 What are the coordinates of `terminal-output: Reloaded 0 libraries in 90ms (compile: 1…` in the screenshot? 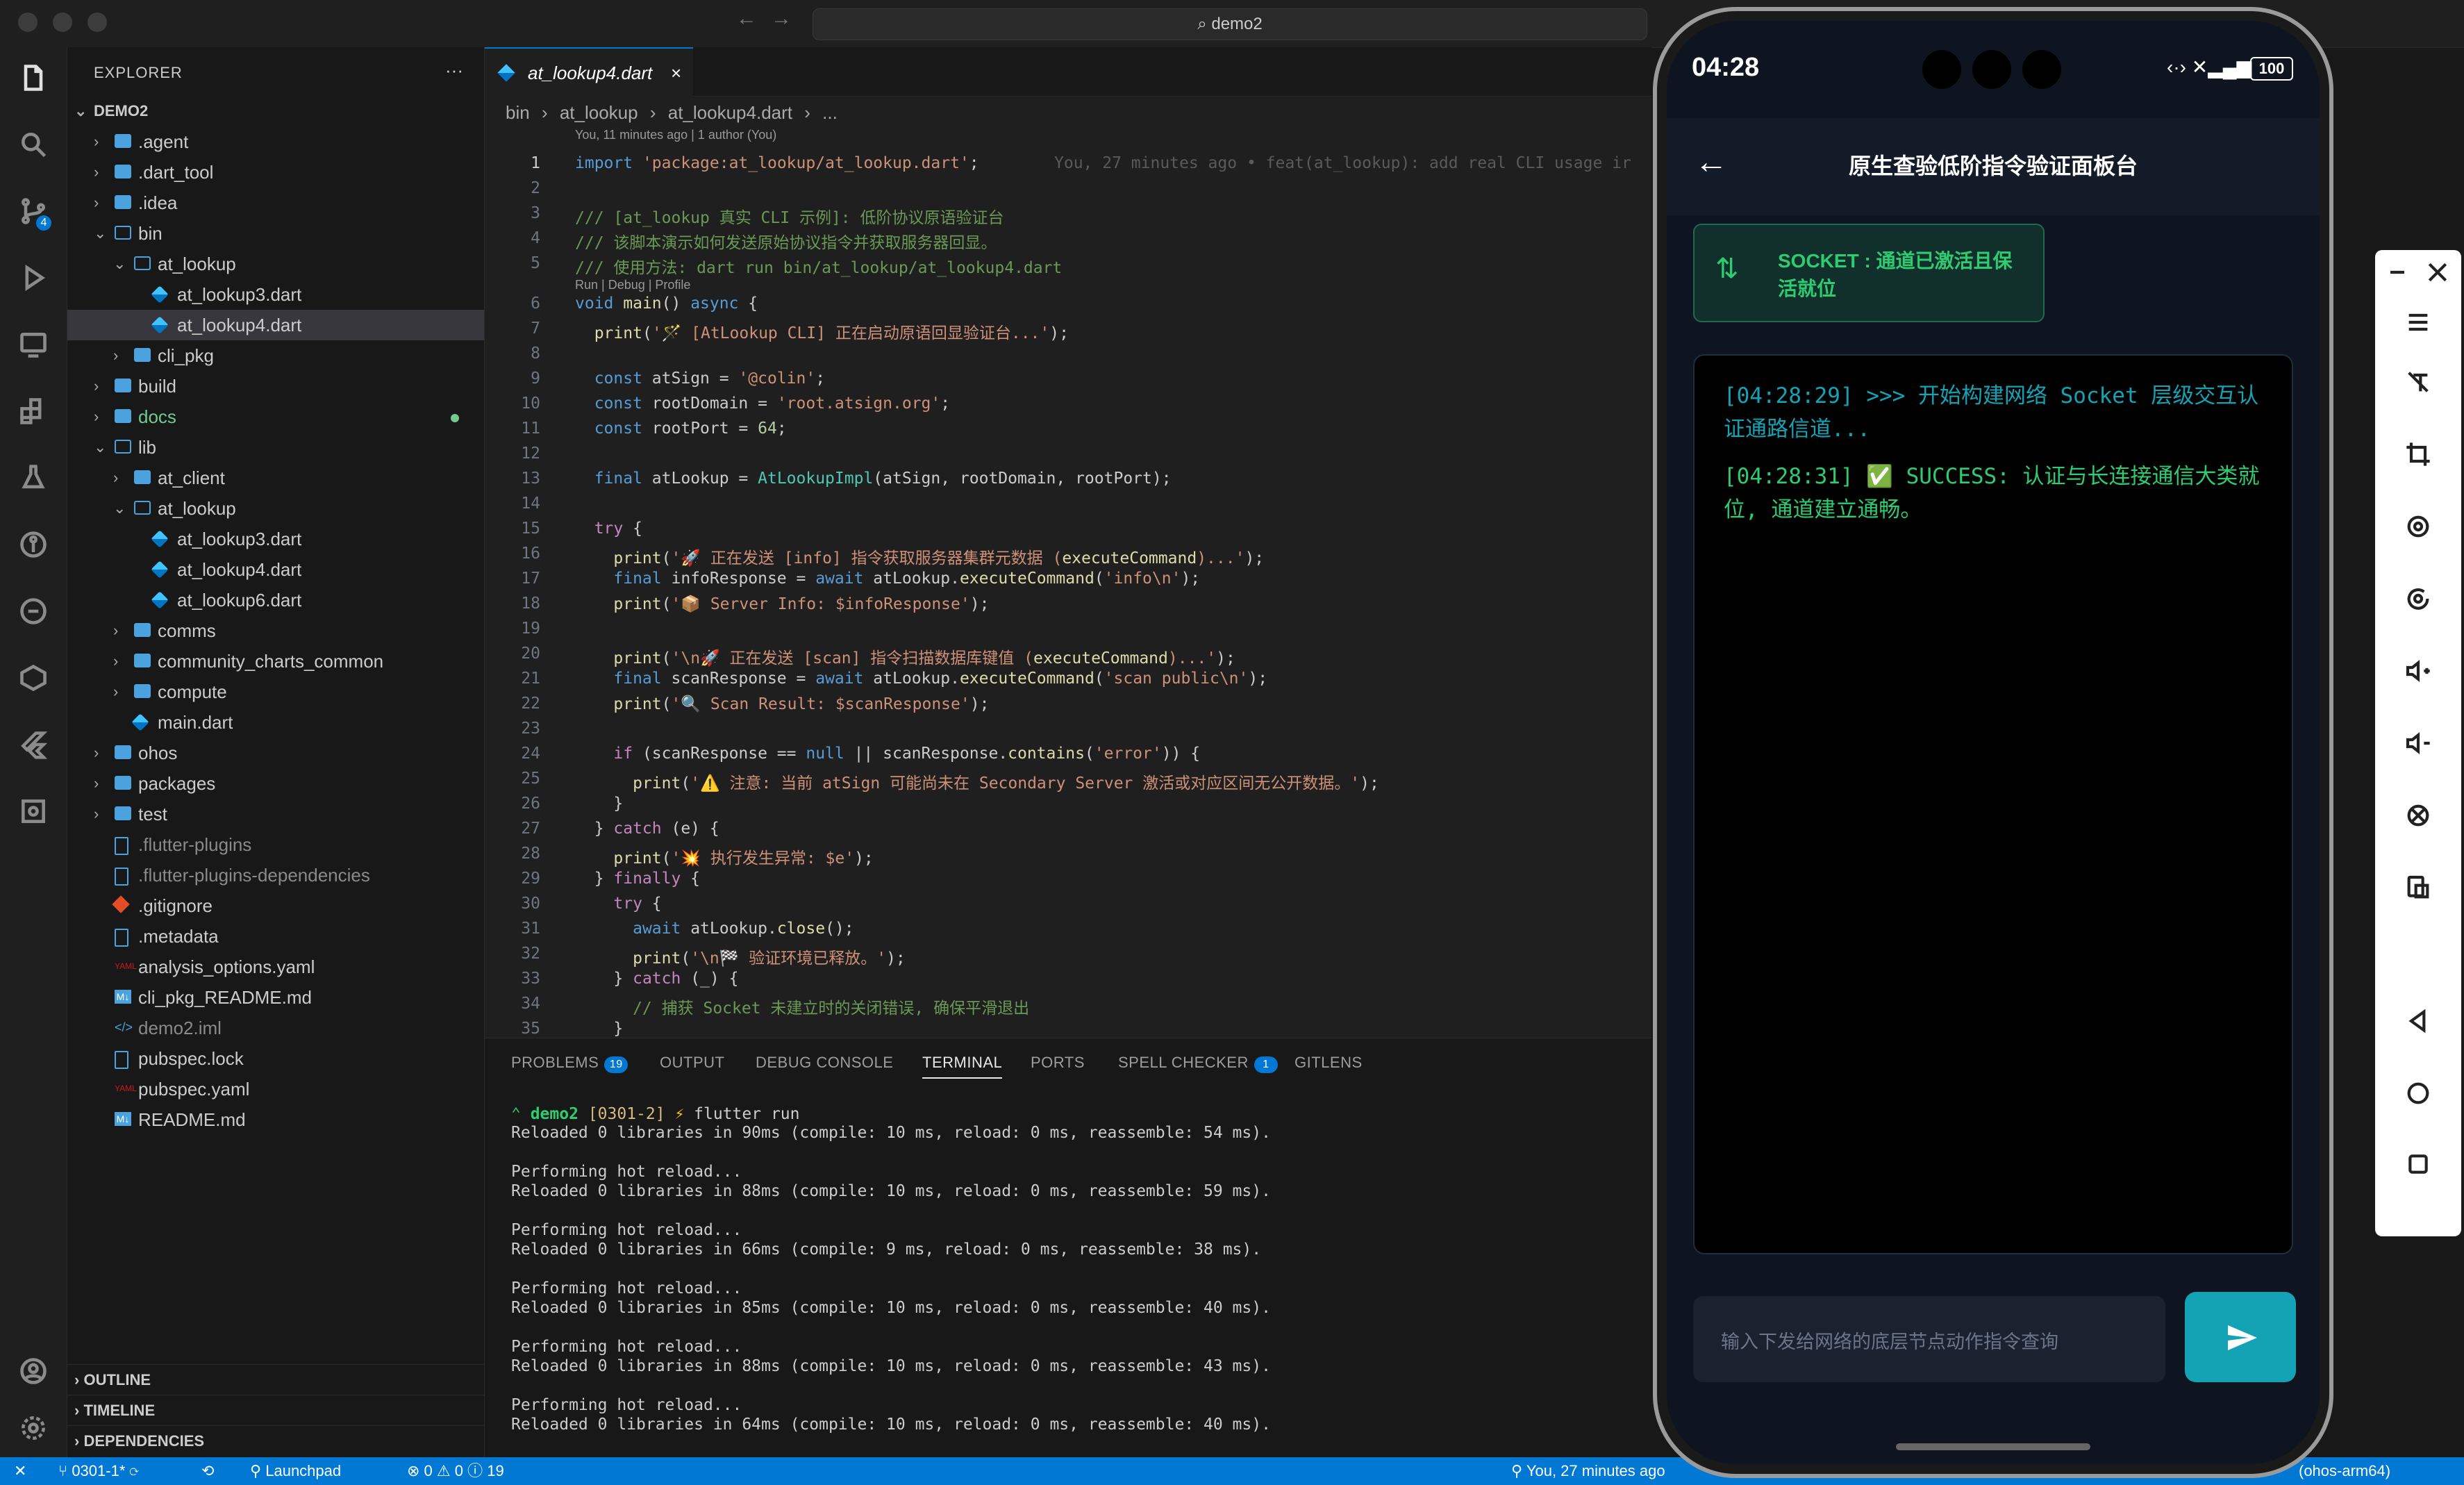 It's located at (891, 1278).